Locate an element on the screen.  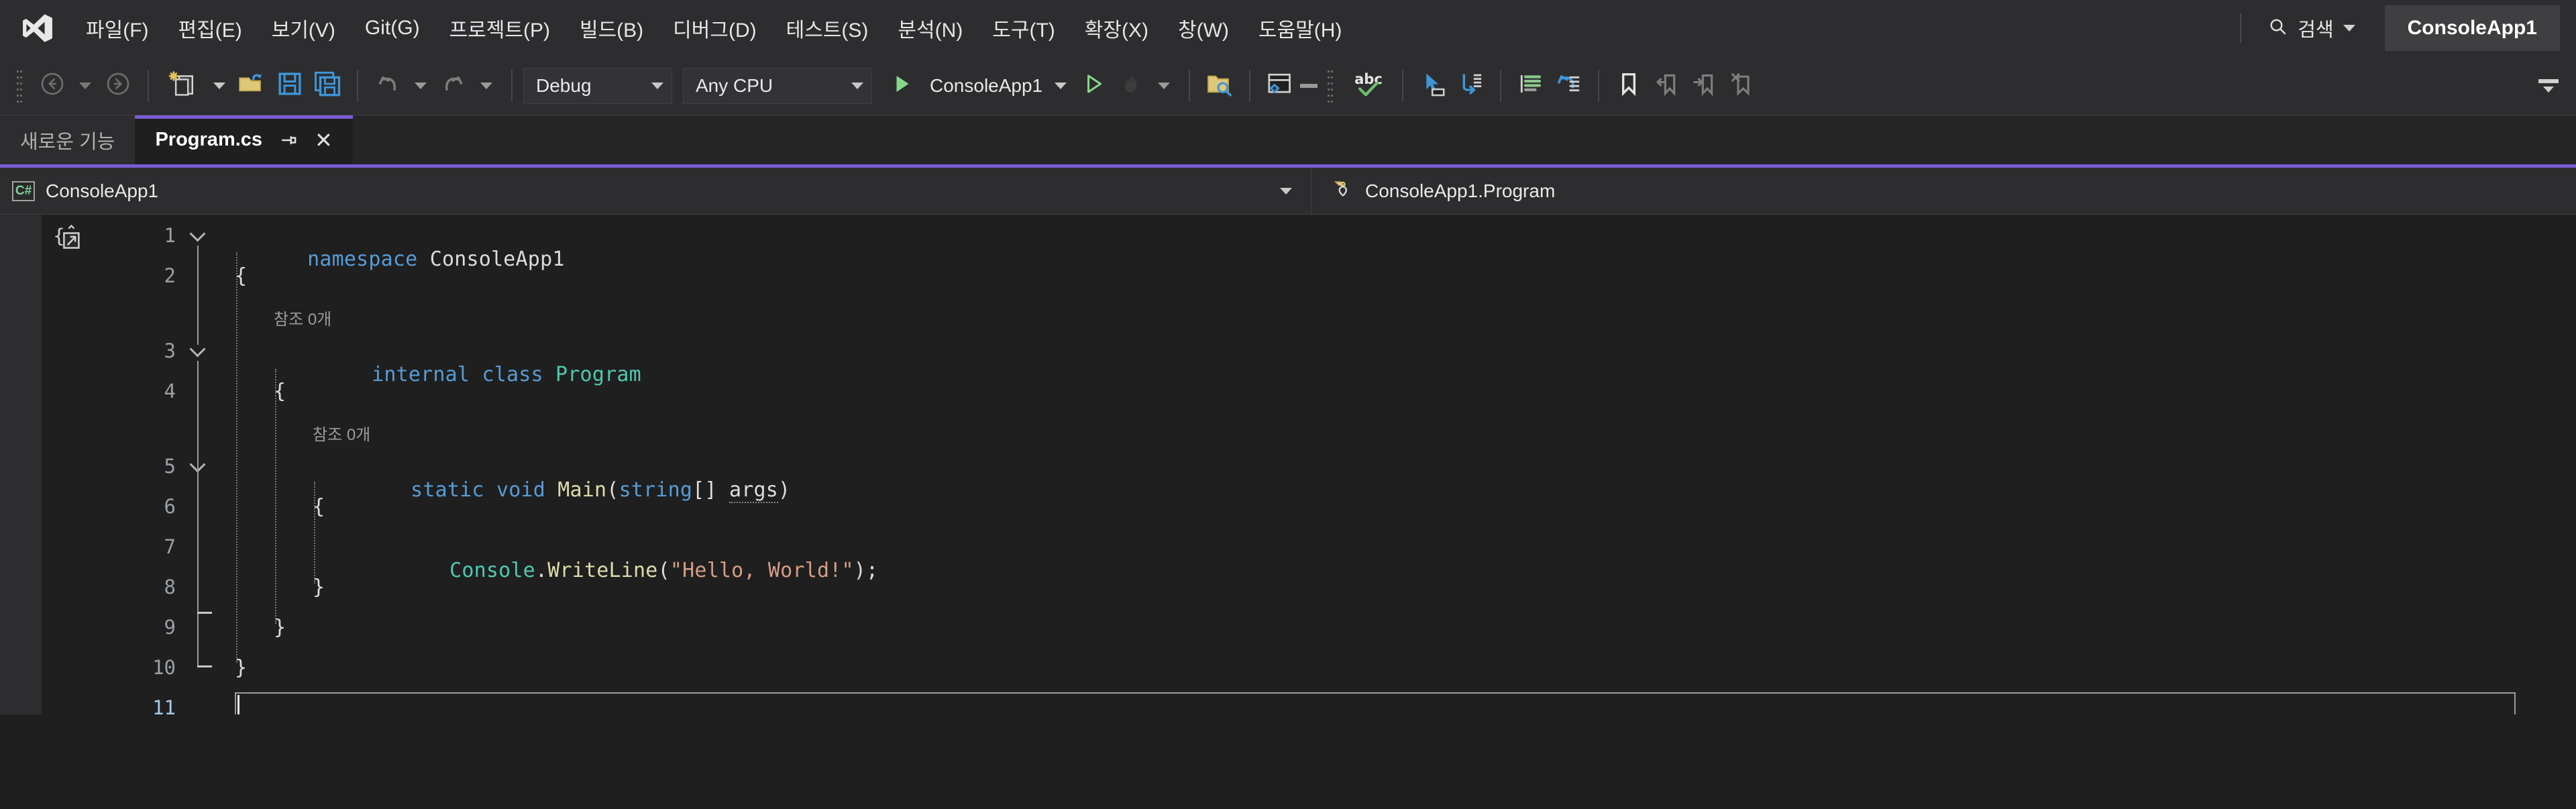
tab-label: Program.cs is located at coordinates (209, 139).